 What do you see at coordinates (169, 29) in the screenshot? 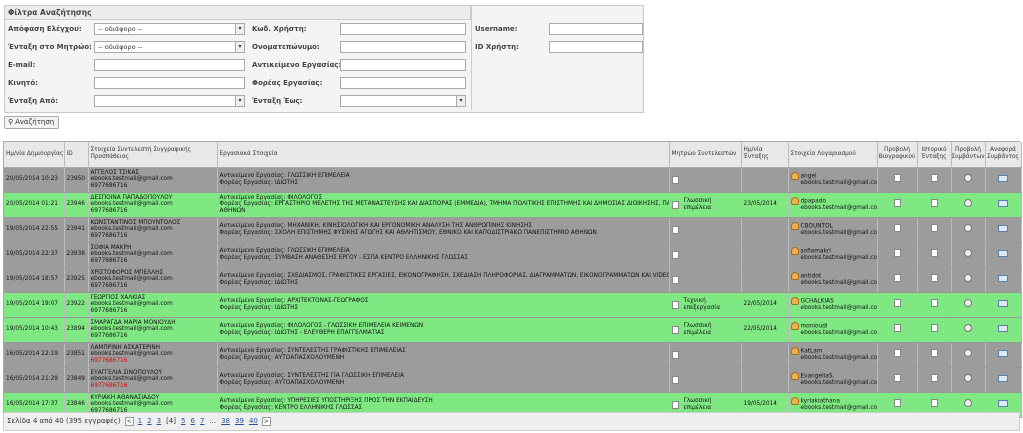
I see `decision-select: -- οδιάφορο -- ▾` at bounding box center [169, 29].